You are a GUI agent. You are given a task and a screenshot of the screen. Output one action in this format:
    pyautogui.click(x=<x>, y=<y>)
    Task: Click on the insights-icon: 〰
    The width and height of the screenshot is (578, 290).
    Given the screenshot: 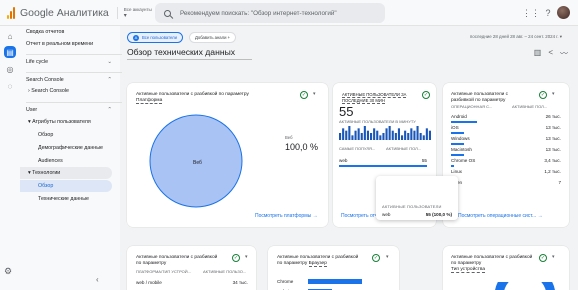 What is the action you would take?
    pyautogui.click(x=564, y=53)
    